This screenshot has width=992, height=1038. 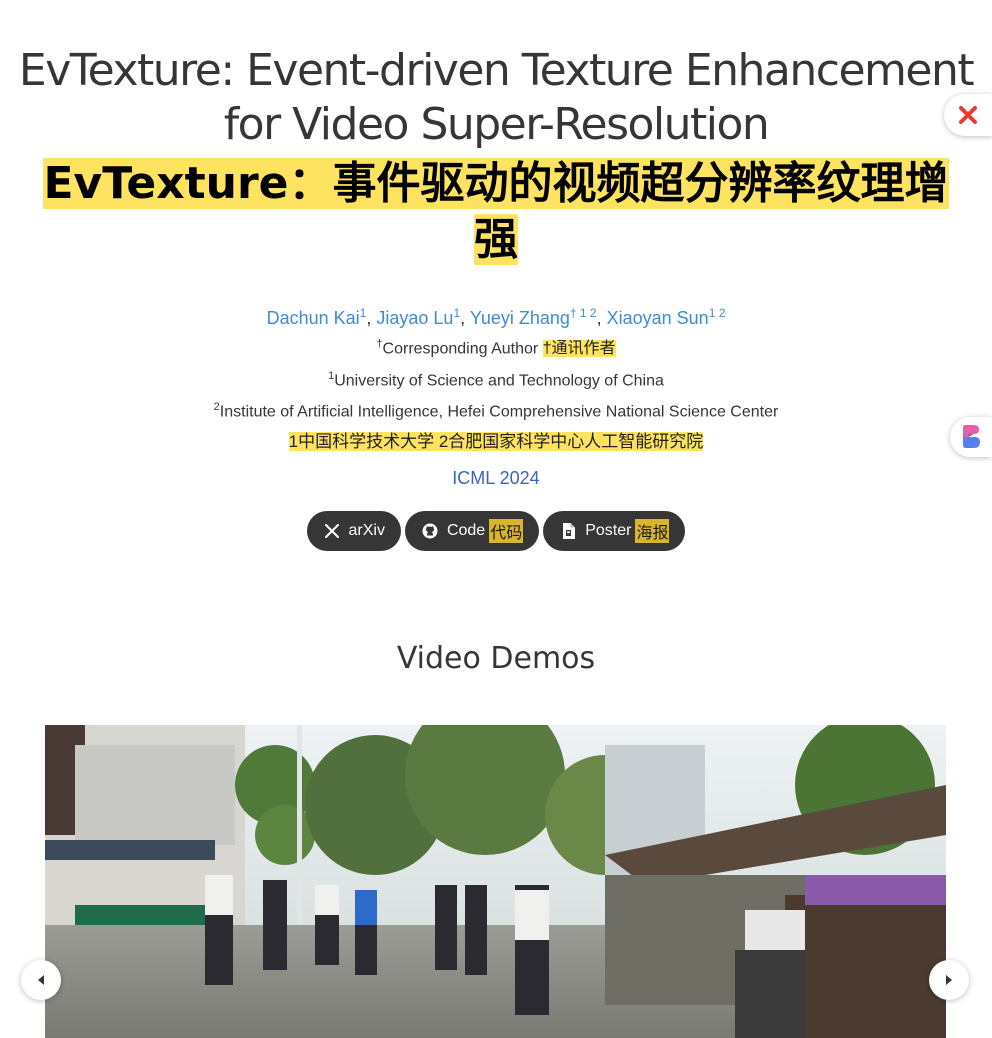 What do you see at coordinates (496, 658) in the screenshot?
I see `video-demos-heading: Video Demos` at bounding box center [496, 658].